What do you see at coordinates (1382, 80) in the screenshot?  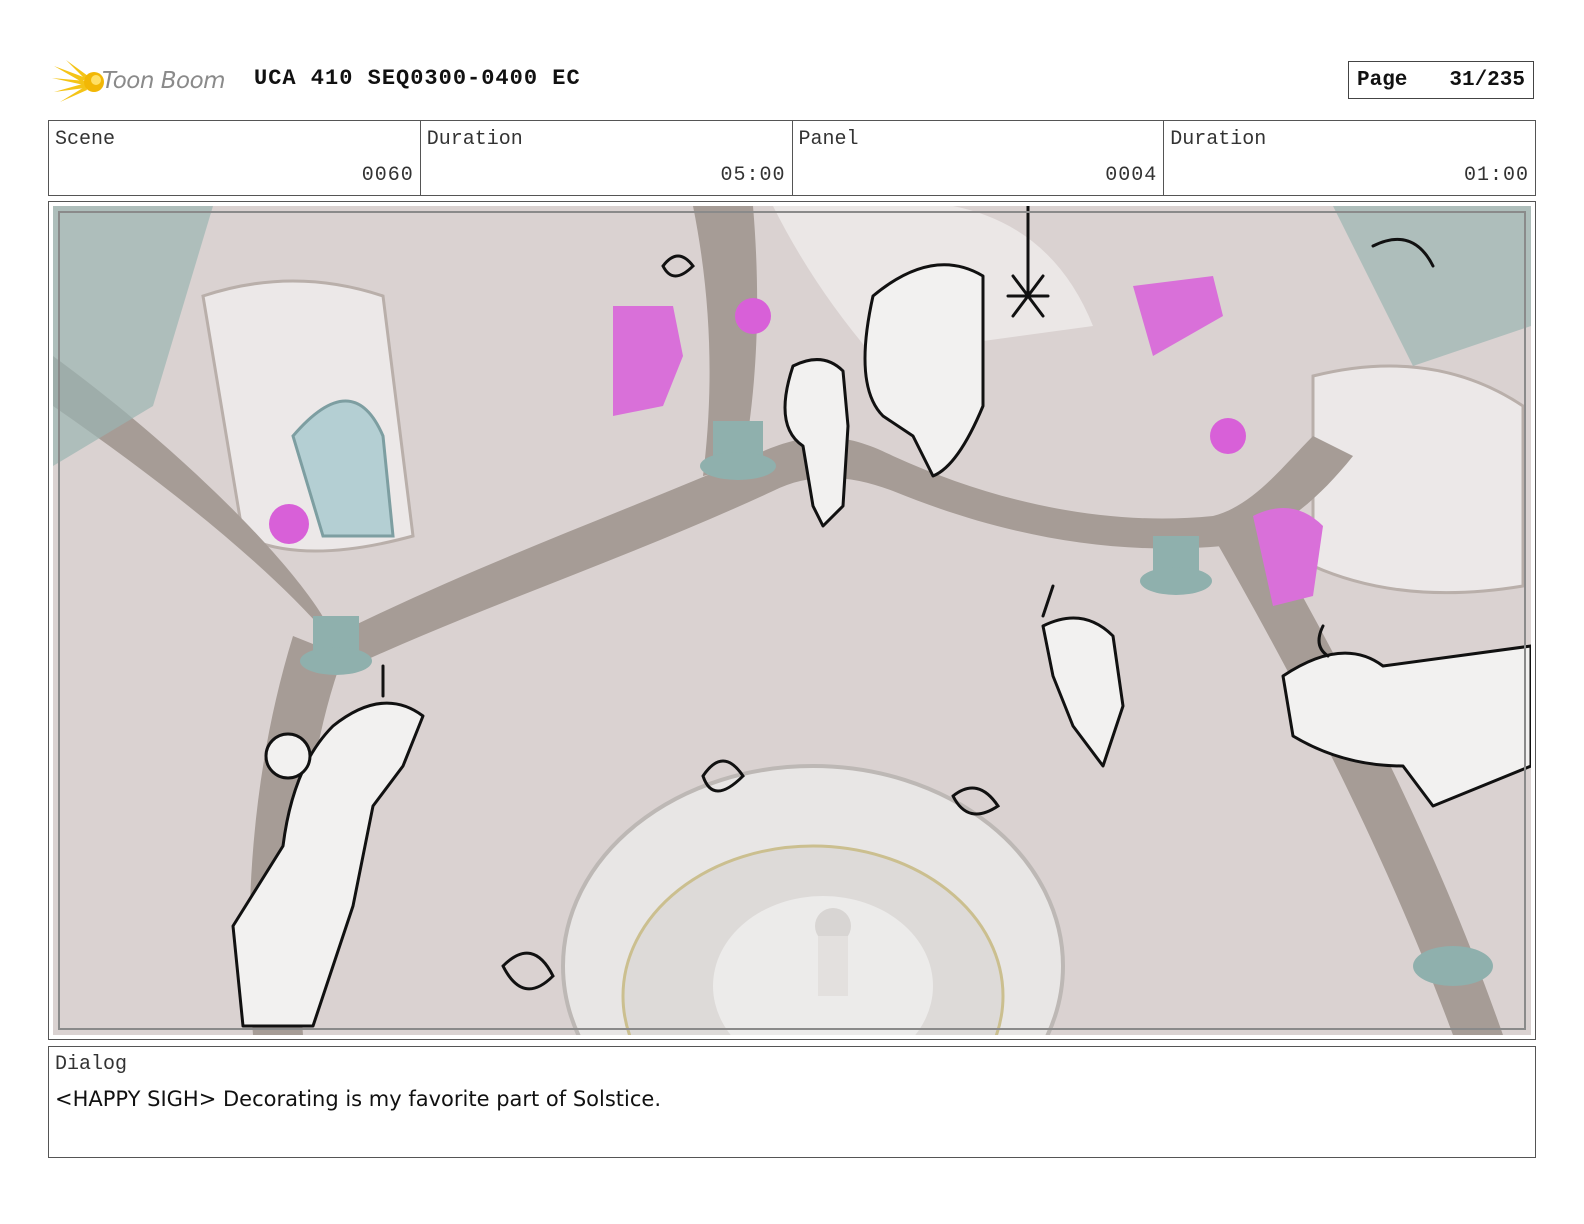 I see `page-label: Page` at bounding box center [1382, 80].